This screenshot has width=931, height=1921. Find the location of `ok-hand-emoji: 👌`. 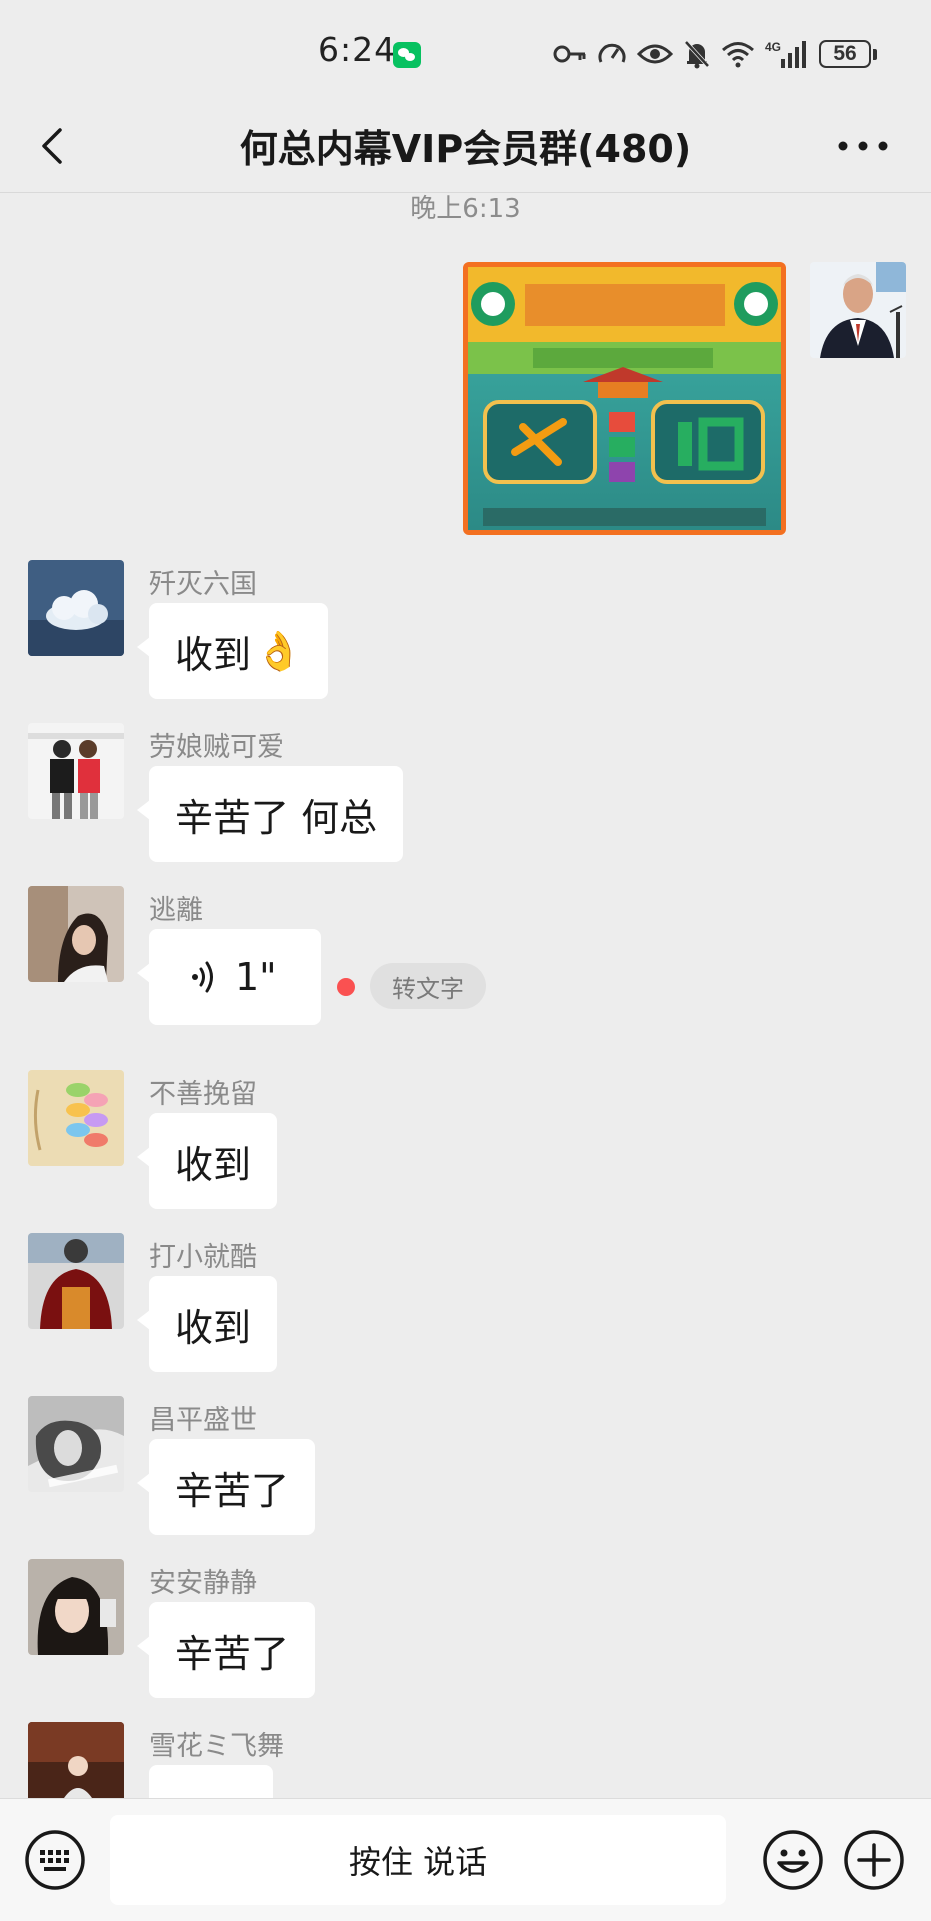

ok-hand-emoji: 👌 is located at coordinates (279, 650).